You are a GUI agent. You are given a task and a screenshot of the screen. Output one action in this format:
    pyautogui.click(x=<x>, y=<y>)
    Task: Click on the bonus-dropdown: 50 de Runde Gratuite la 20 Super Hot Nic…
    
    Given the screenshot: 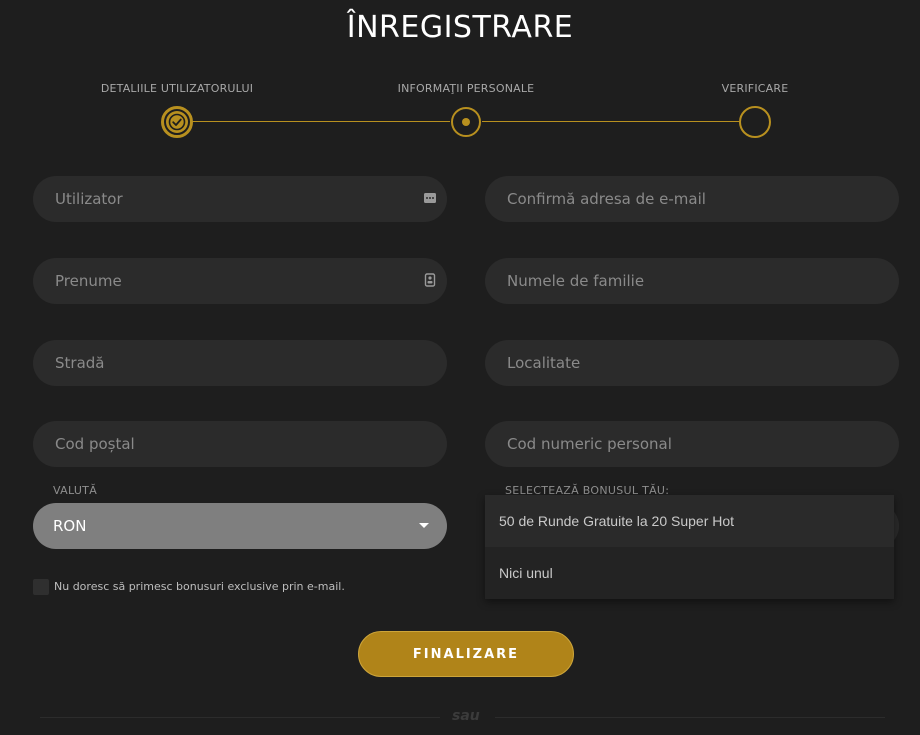 What is the action you would take?
    pyautogui.click(x=689, y=547)
    